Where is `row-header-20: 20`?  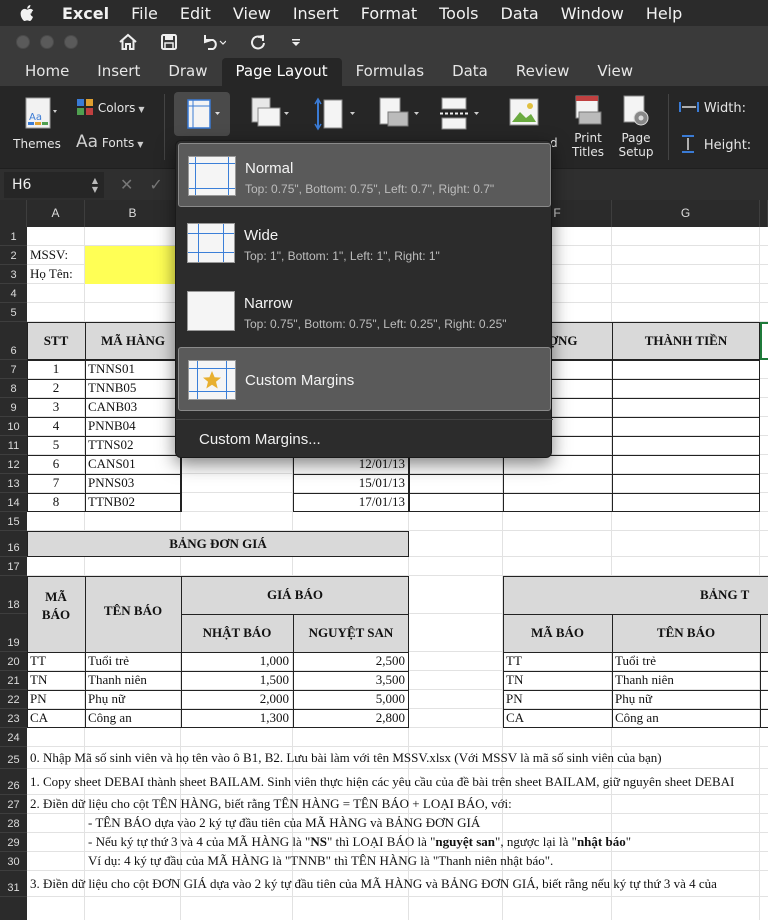
row-header-20: 20 is located at coordinates (13, 661).